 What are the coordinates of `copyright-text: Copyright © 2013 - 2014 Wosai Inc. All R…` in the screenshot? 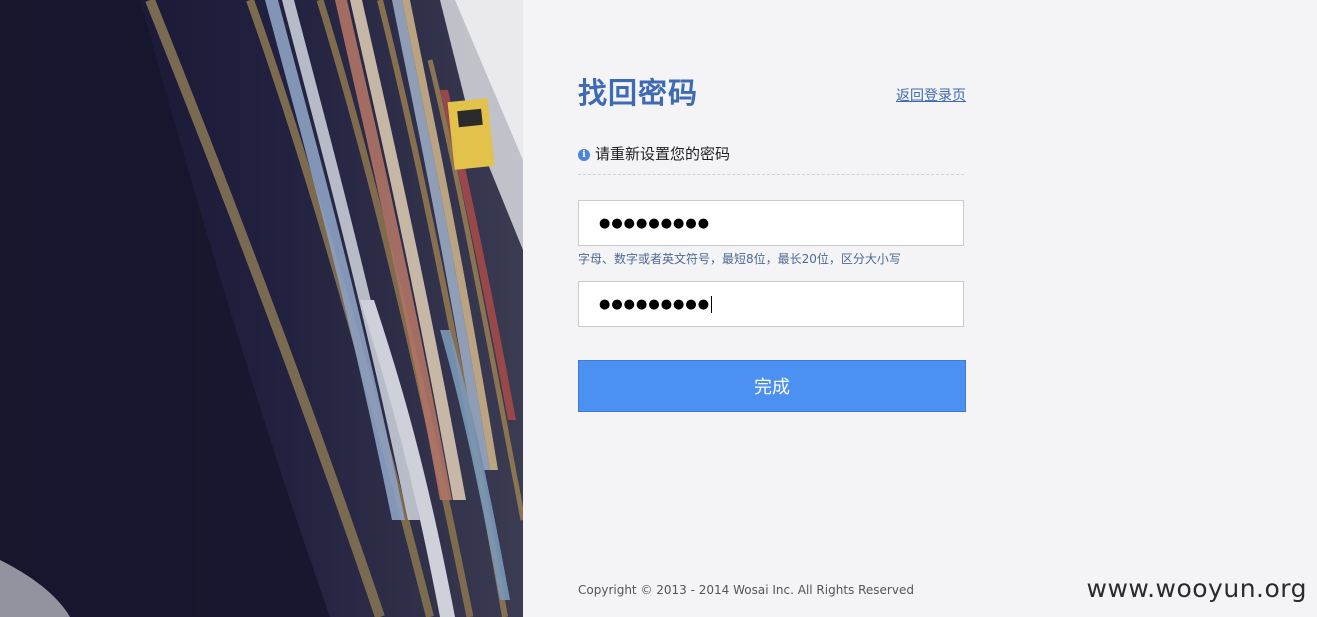 It's located at (746, 590).